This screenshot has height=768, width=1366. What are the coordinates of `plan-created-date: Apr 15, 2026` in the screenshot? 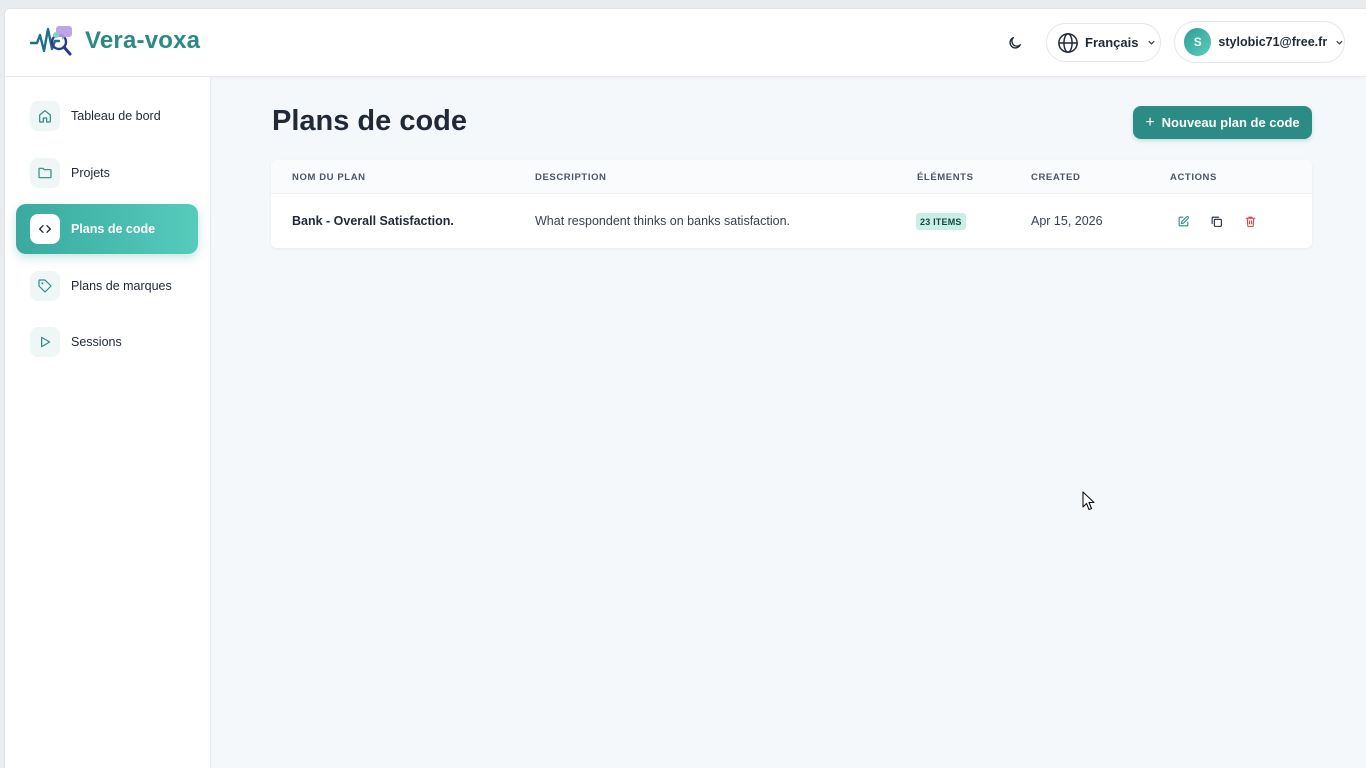 It's located at (1067, 221).